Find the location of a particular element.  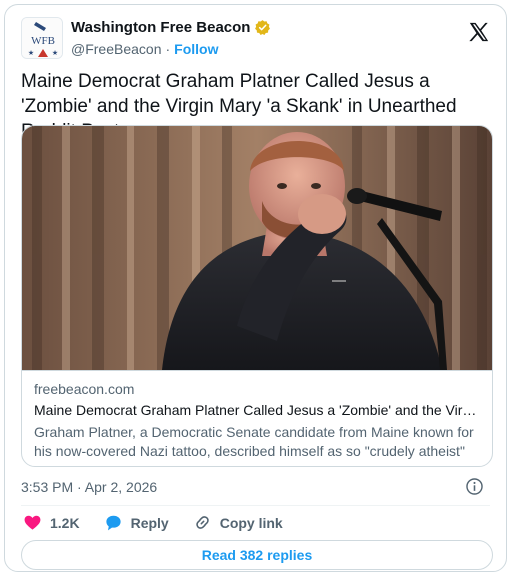

author-name: Washington Free Beacon is located at coordinates (160, 27).